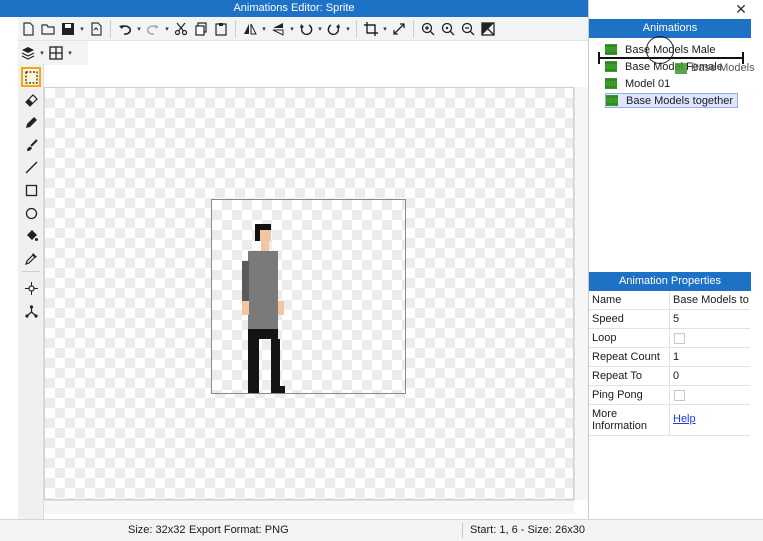 Image resolution: width=763 pixels, height=541 pixels. I want to click on property-row-repeat-to: Repeat To 0, so click(669, 376).